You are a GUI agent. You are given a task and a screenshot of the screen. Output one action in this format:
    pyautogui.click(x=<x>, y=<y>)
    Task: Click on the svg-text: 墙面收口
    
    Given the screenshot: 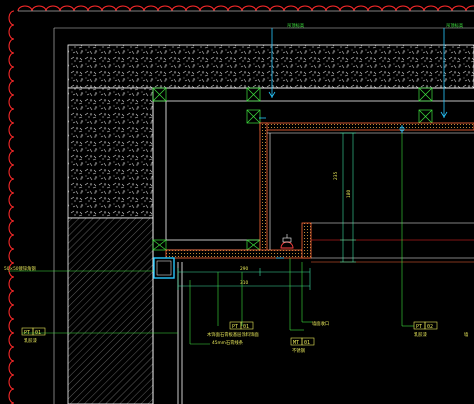 What is the action you would take?
    pyautogui.click(x=320, y=323)
    